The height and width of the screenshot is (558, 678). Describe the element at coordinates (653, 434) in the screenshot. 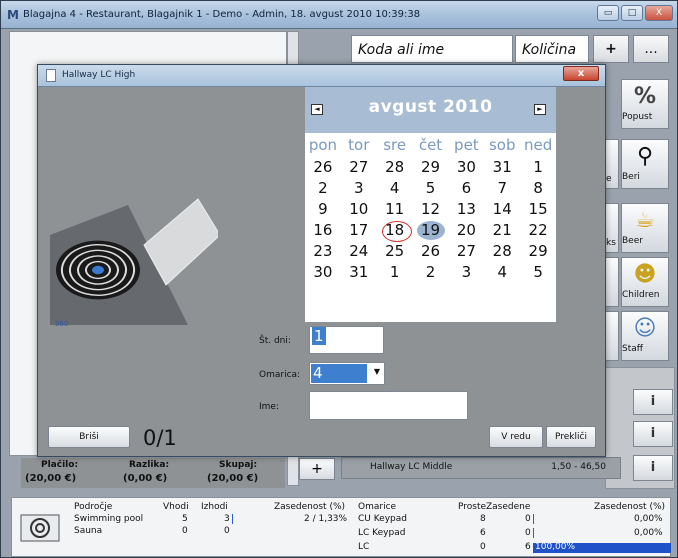

I see `info-button-2: i` at that location.